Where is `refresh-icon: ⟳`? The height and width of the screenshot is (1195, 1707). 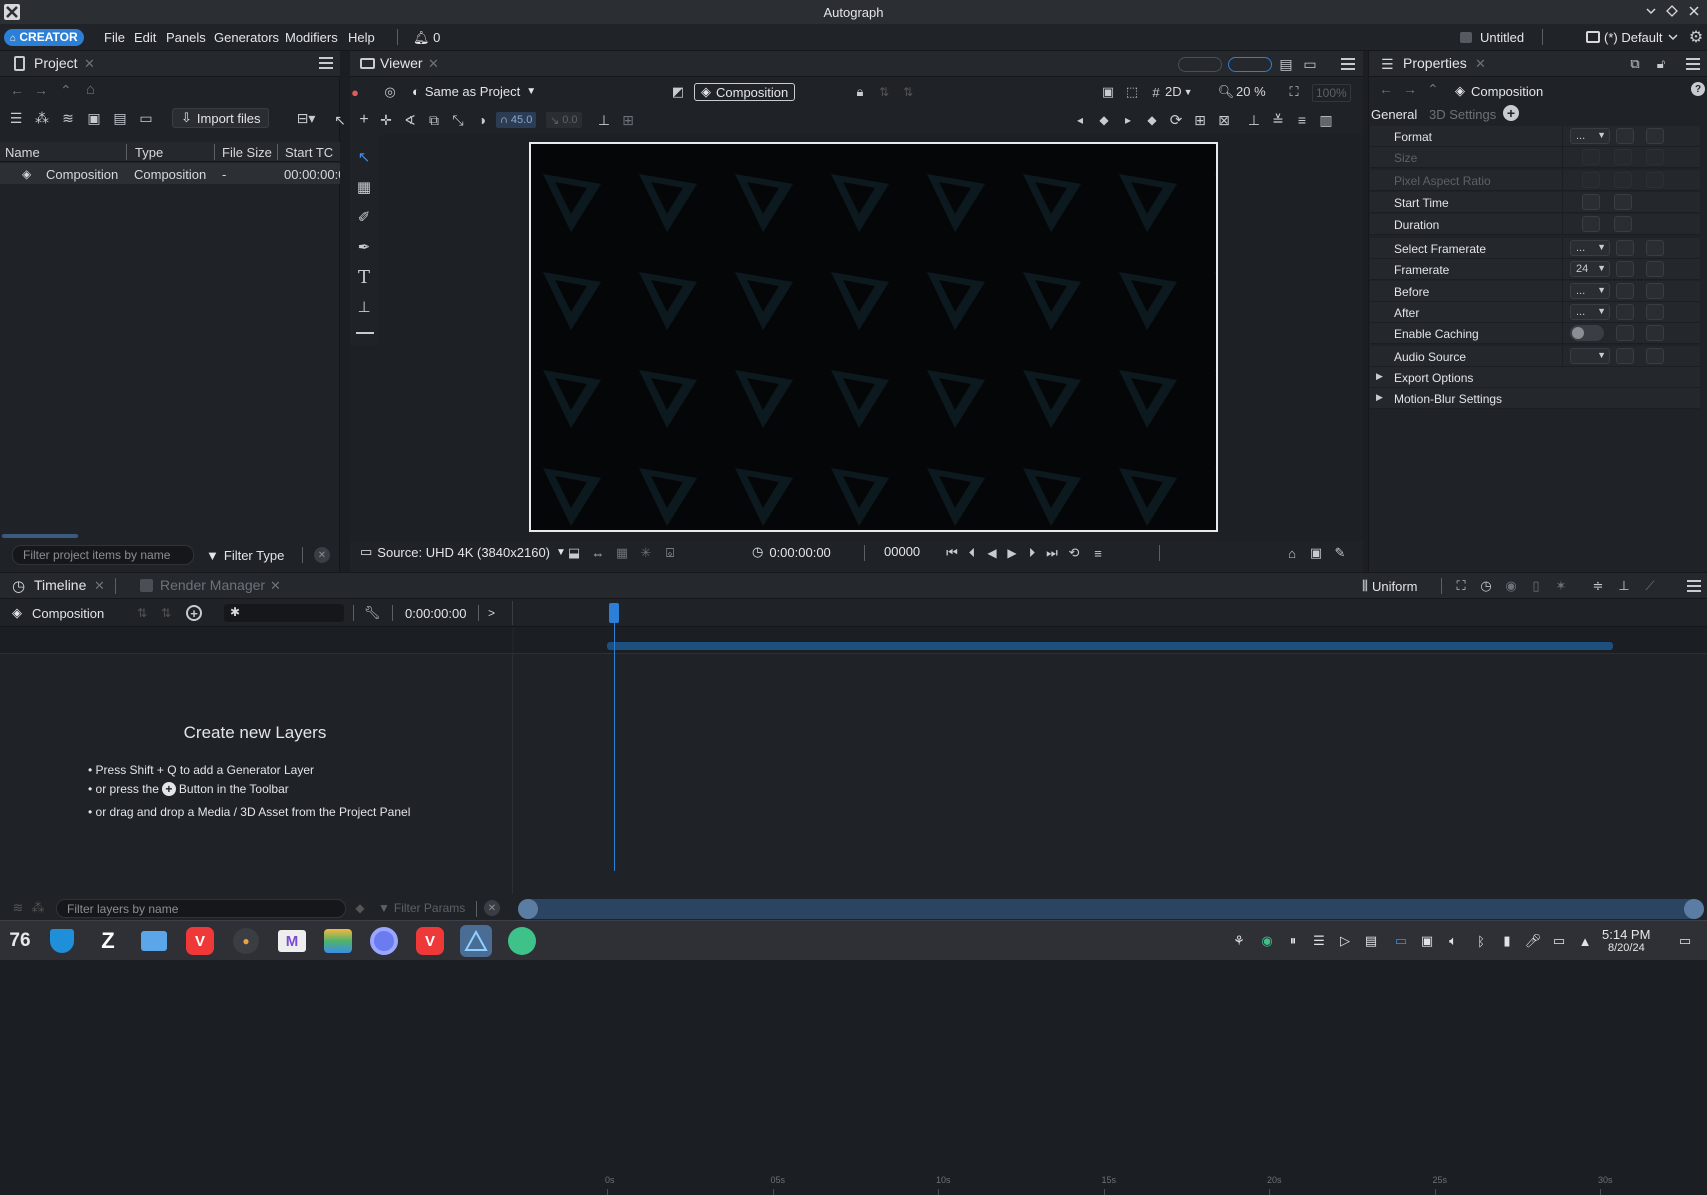
refresh-icon: ⟳ is located at coordinates (1176, 120).